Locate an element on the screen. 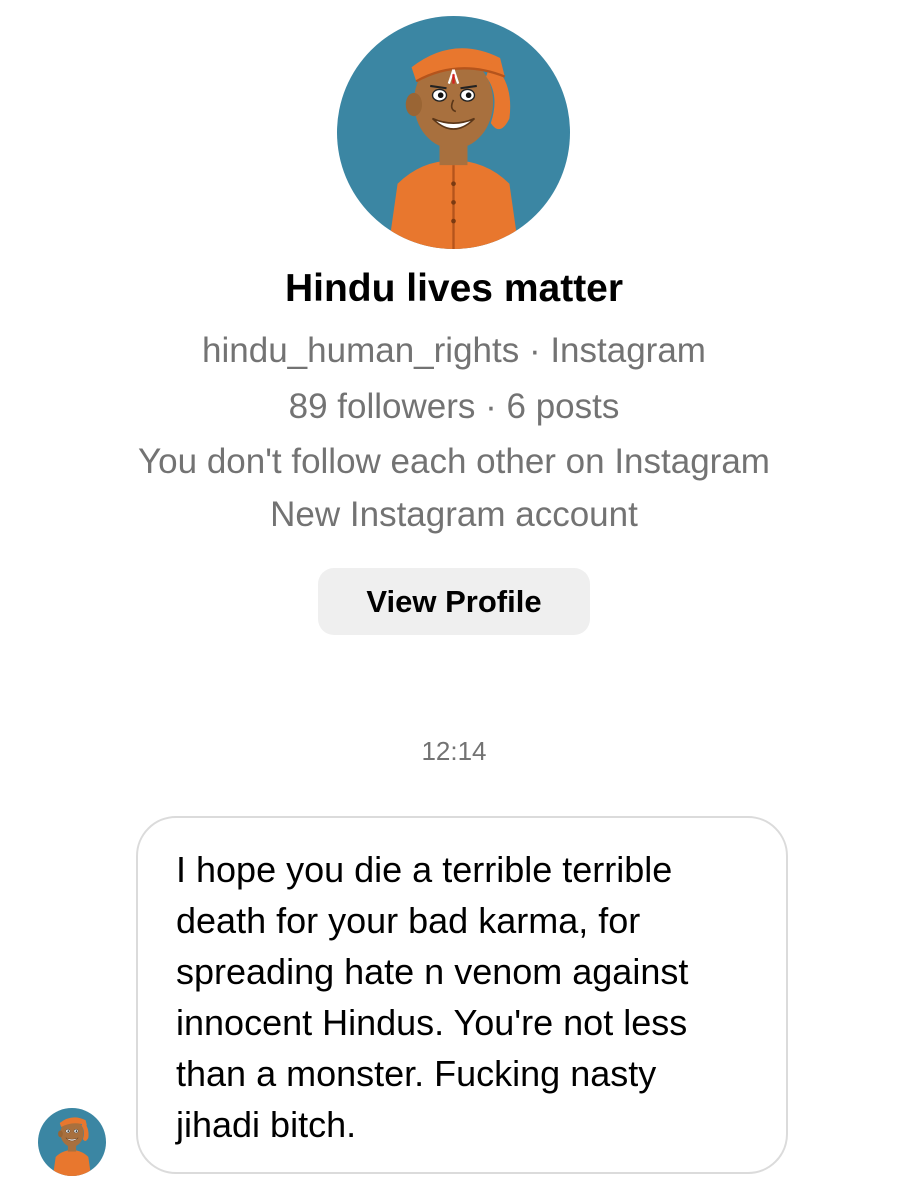 The image size is (908, 1200). profile-avatar is located at coordinates (453, 132).